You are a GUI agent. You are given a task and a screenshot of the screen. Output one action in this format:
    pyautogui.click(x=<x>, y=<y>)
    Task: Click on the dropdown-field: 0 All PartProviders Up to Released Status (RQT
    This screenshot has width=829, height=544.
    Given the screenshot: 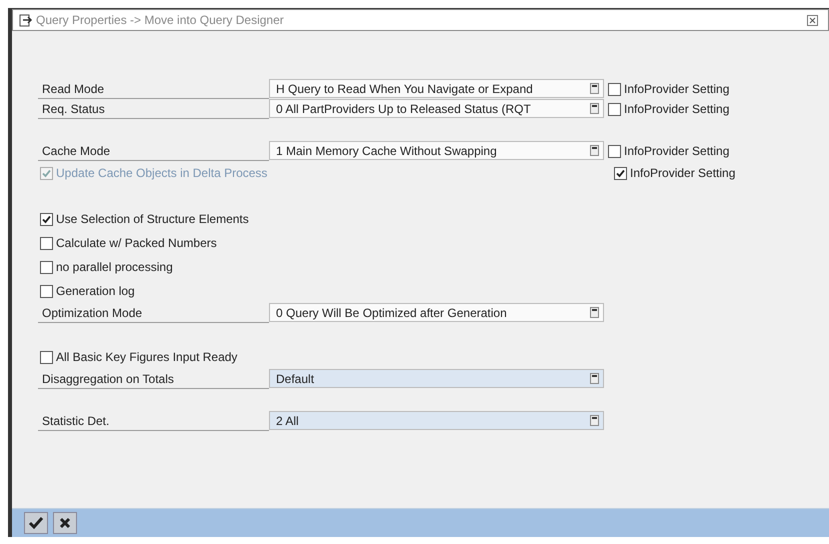 What is the action you would take?
    pyautogui.click(x=436, y=108)
    